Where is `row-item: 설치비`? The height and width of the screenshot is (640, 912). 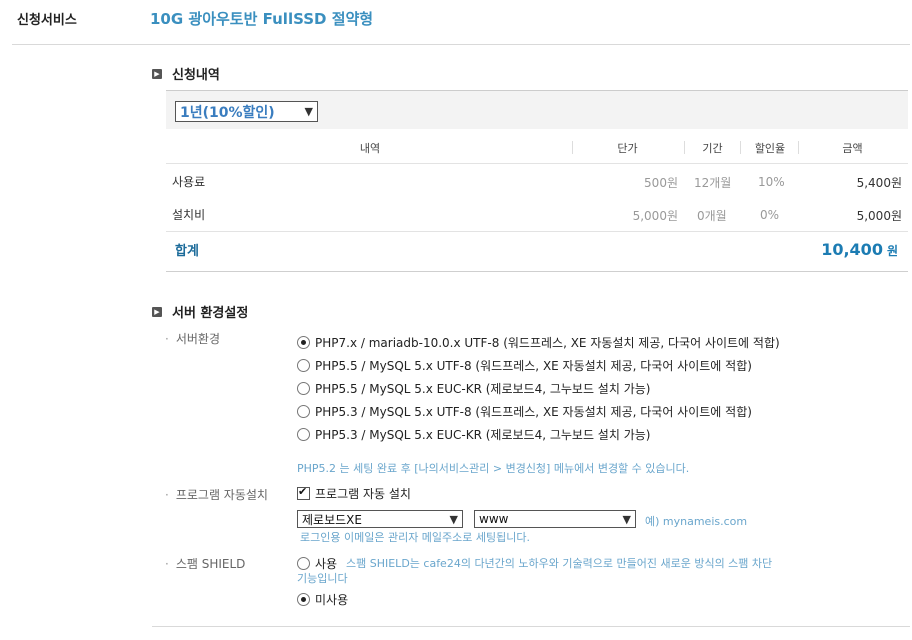
row-item: 설치비 is located at coordinates (189, 215).